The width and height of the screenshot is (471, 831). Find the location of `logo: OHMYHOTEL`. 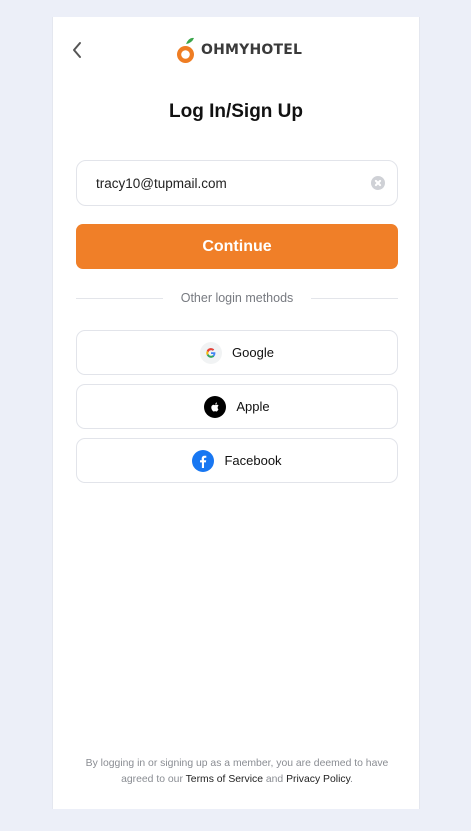

logo: OHMYHOTEL is located at coordinates (238, 50).